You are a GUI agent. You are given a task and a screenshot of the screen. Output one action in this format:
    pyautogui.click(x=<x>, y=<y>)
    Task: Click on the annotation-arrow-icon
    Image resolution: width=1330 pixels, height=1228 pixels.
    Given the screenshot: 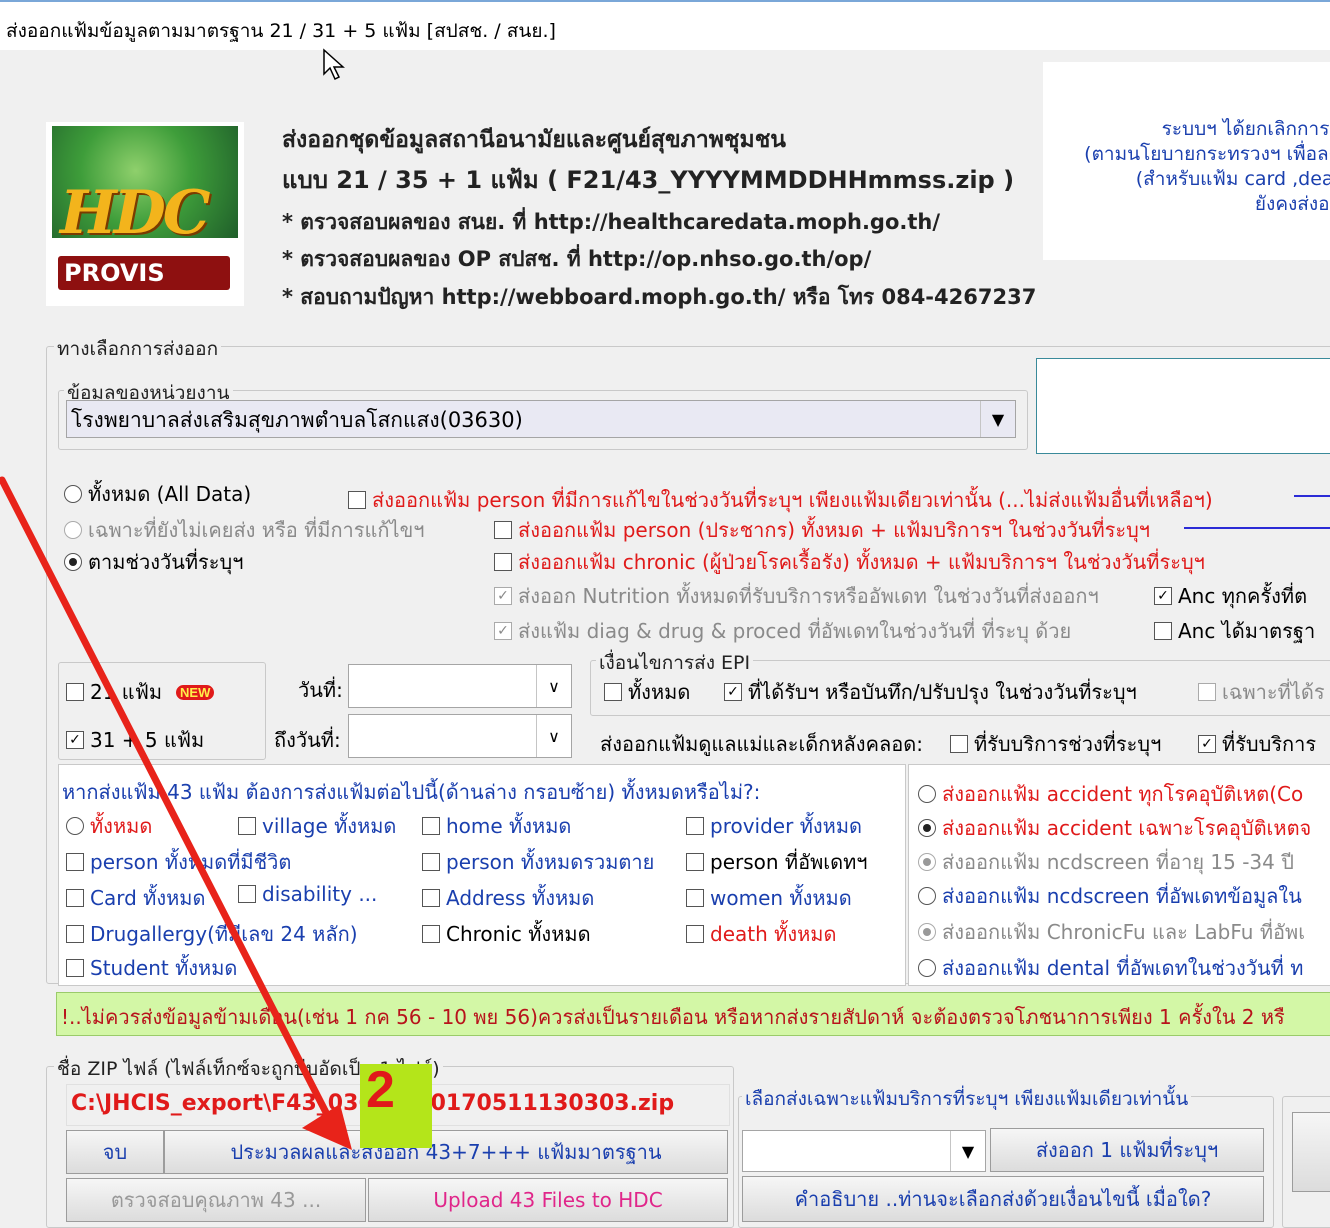 What is the action you would take?
    pyautogui.click(x=176, y=813)
    